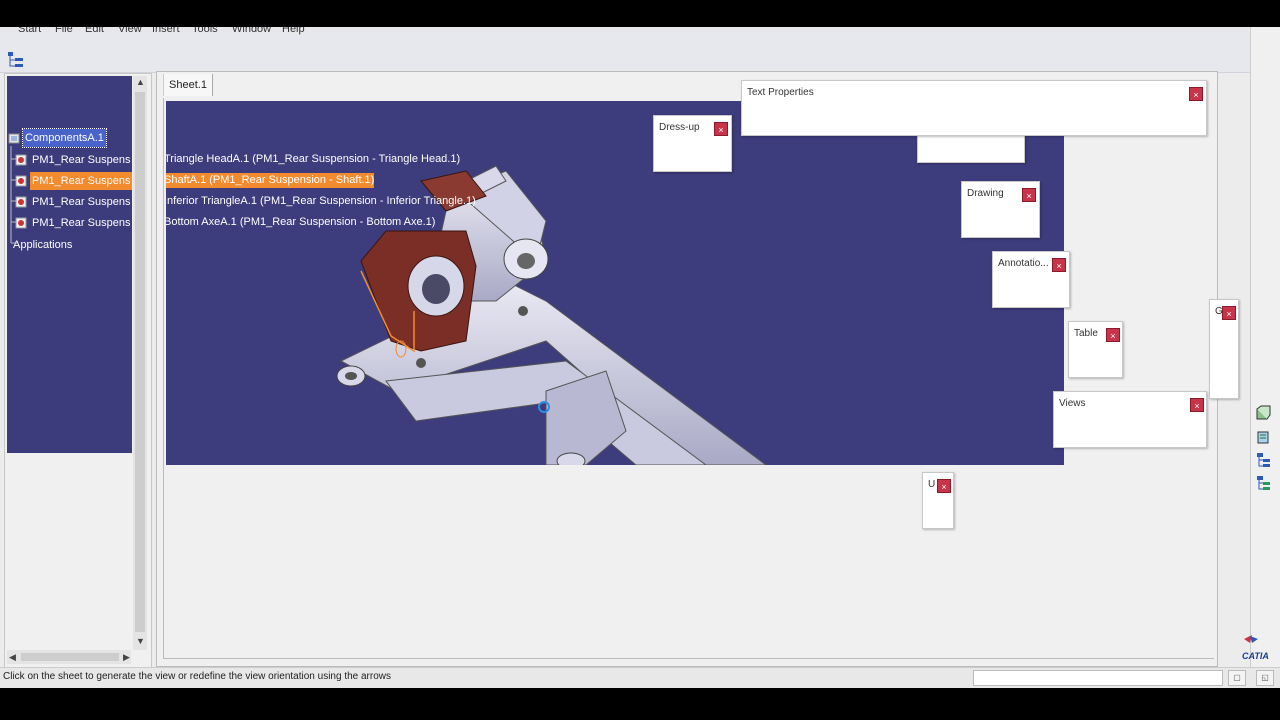  Describe the element at coordinates (140, 82) in the screenshot. I see `scroll-up-icon: ▲` at that location.